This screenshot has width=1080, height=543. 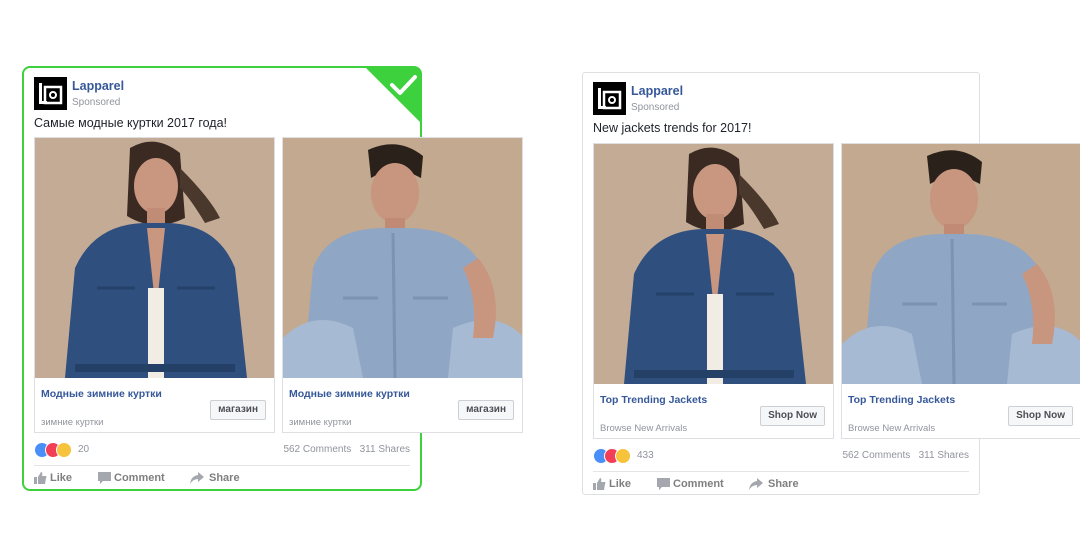 What do you see at coordinates (84, 449) in the screenshot?
I see `reaction-count: 20` at bounding box center [84, 449].